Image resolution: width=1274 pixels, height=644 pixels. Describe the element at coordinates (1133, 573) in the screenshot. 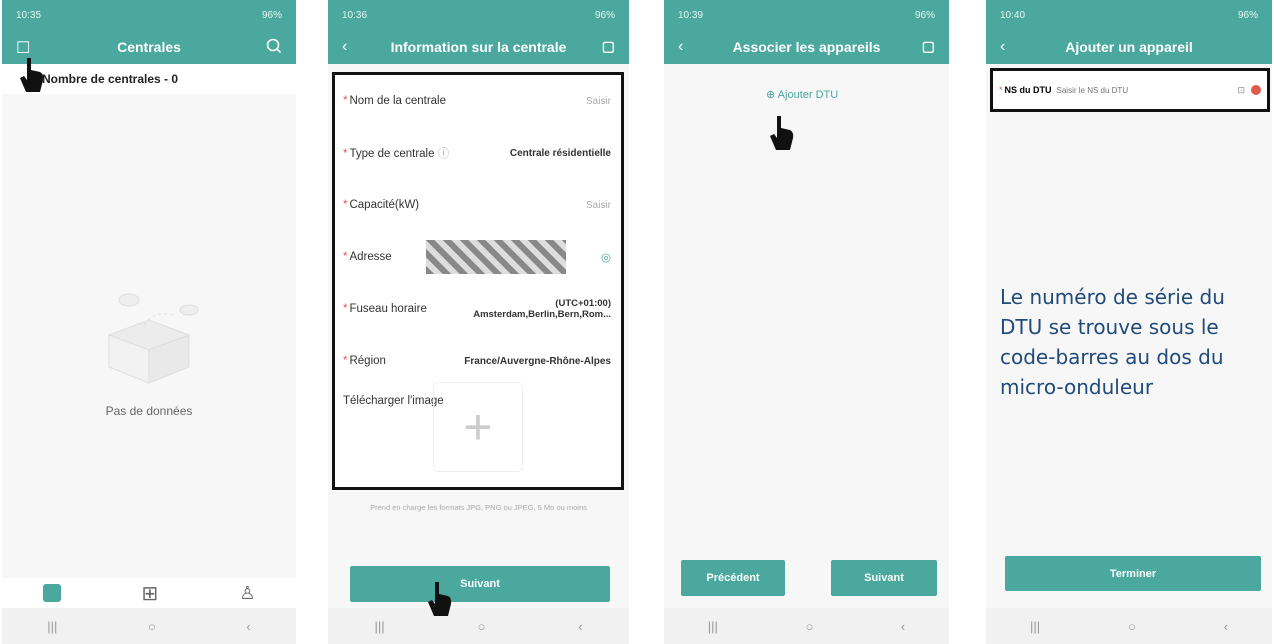

I see `finish-button: Terminer` at that location.